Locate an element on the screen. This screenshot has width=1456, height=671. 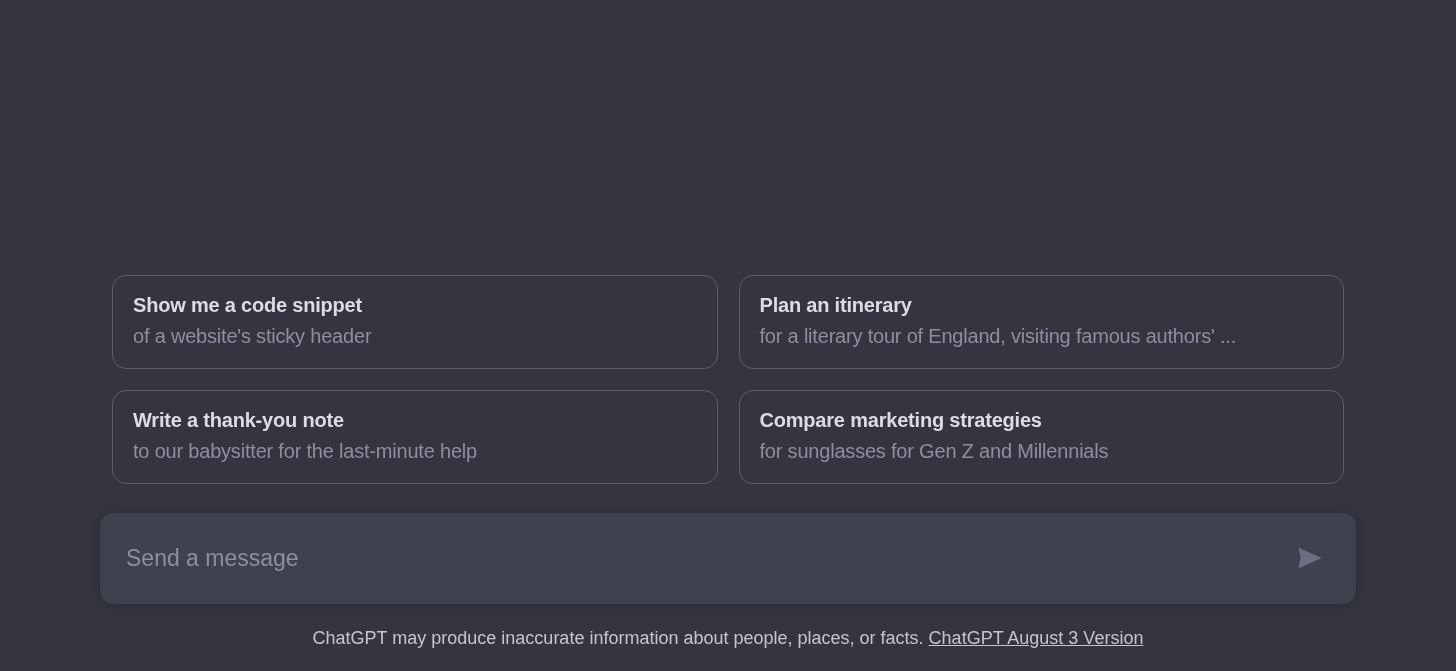
suggestion-title: Show me a code snippet is located at coordinates (248, 305).